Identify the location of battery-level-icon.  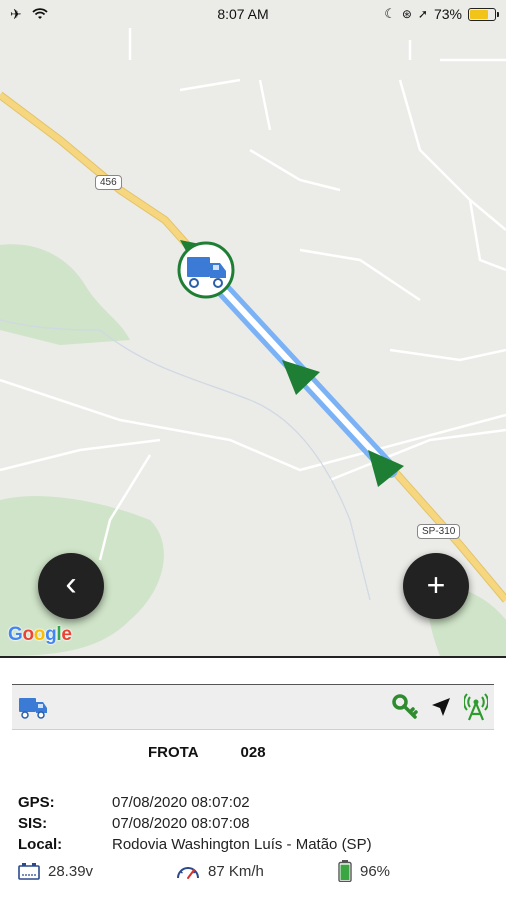
(345, 871).